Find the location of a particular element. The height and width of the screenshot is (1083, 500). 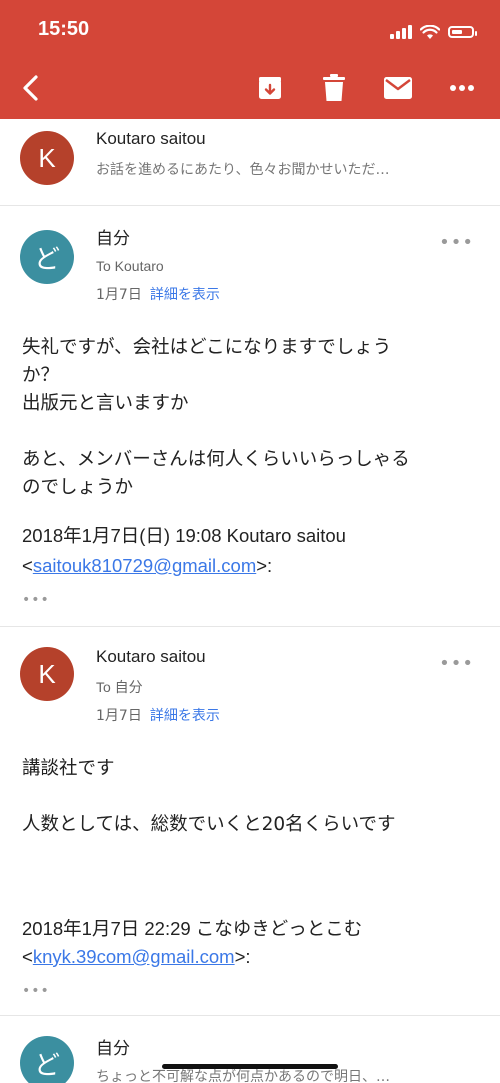

app-bar: 15:50 is located at coordinates (250, 59).